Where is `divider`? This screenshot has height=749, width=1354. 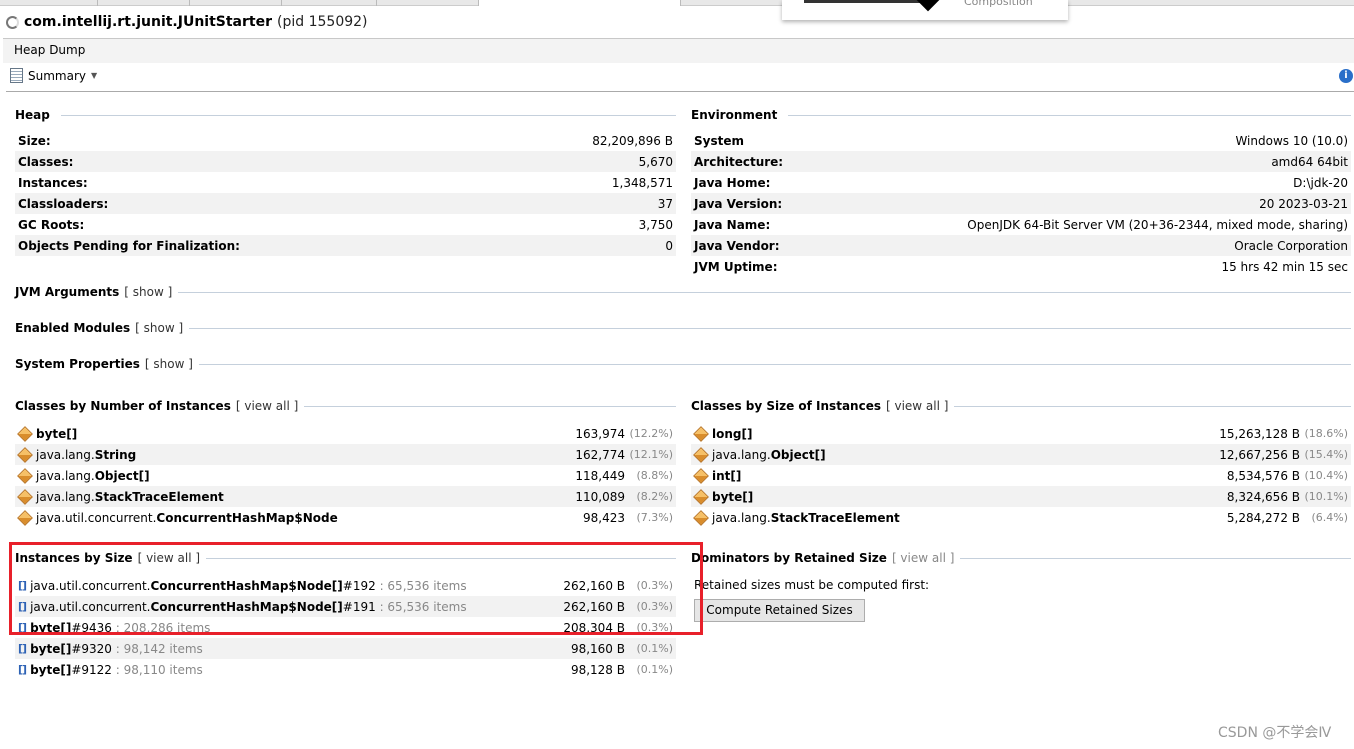
divider is located at coordinates (680, 91).